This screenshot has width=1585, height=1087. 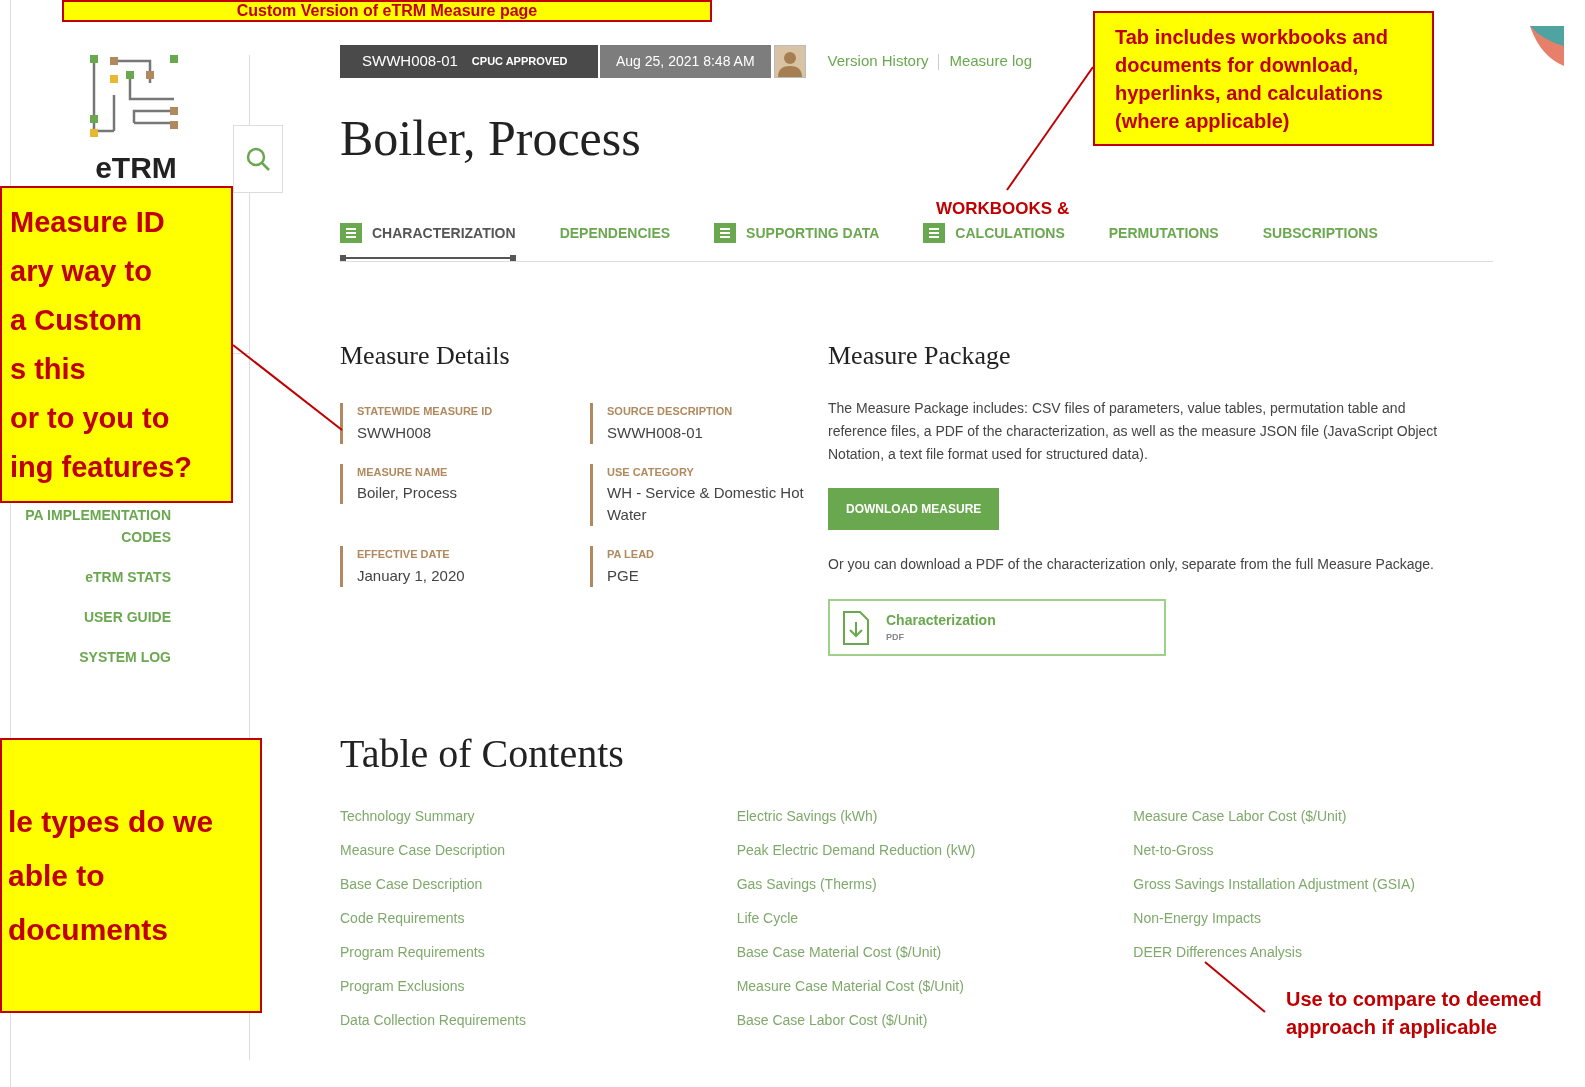 What do you see at coordinates (806, 884) in the screenshot?
I see `toc-link: Gas Savings (Therms)` at bounding box center [806, 884].